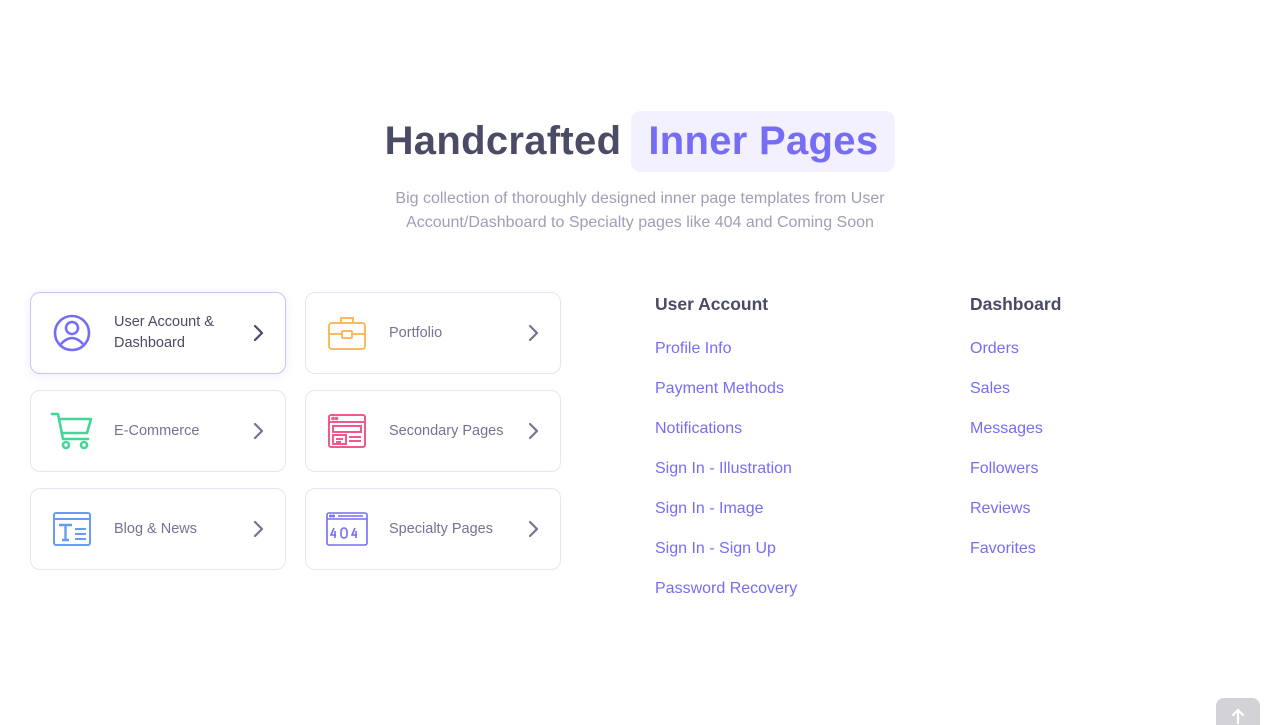 The image size is (1280, 725). I want to click on title-main: Handcrafted, so click(503, 141).